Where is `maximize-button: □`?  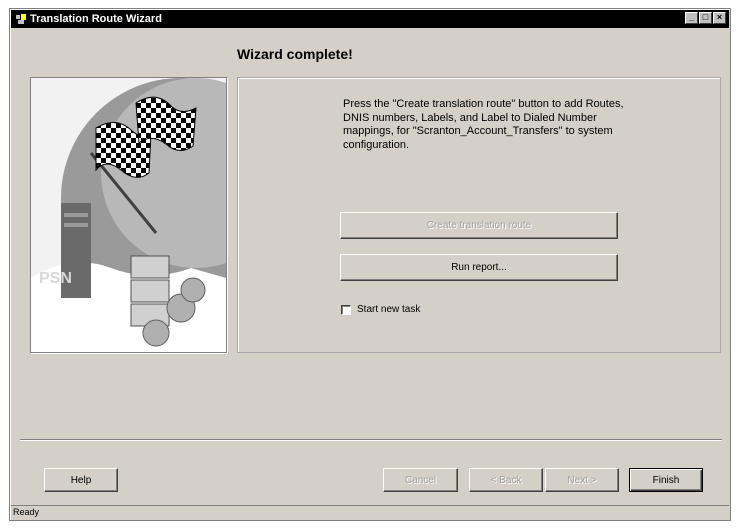 maximize-button: □ is located at coordinates (705, 18).